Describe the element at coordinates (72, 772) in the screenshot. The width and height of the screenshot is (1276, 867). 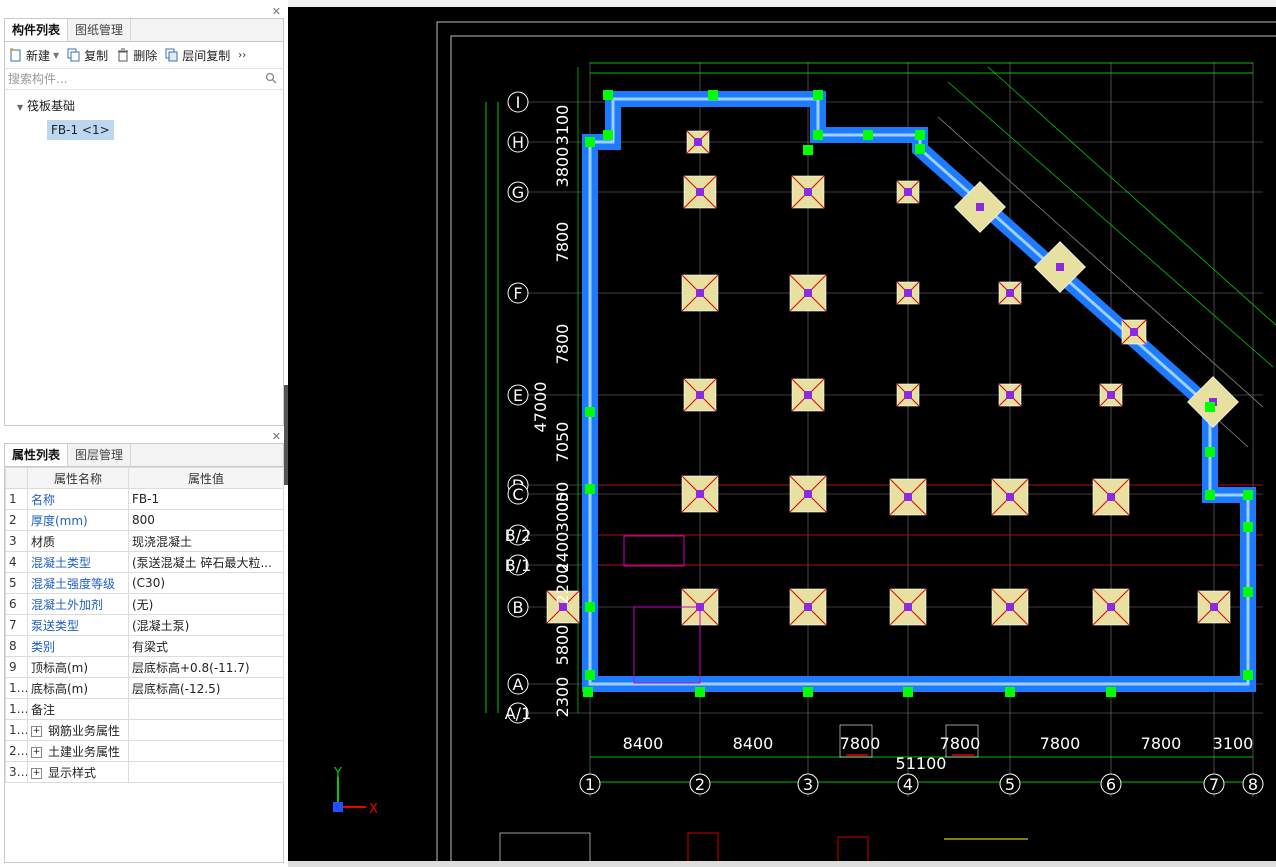
I see `property-group-label: 显示样式` at that location.